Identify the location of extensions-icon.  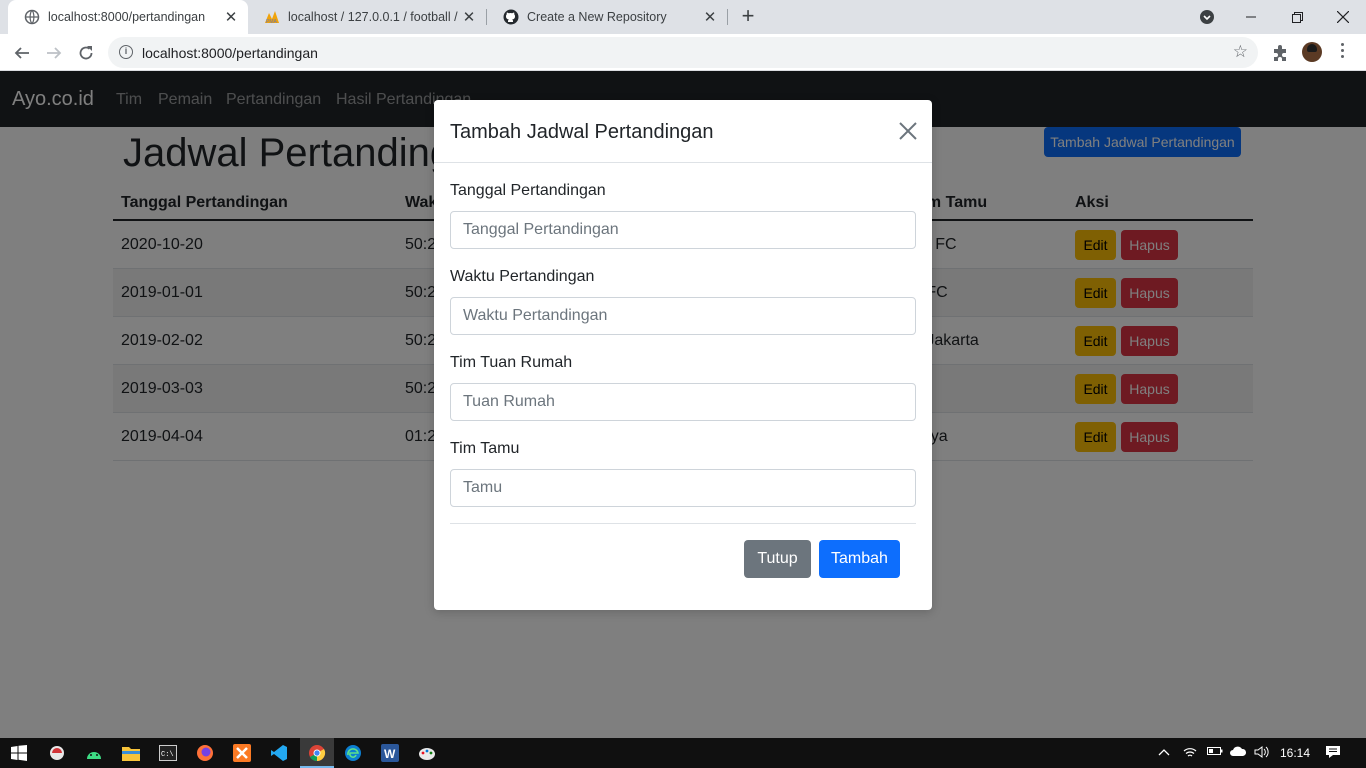
(1280, 55).